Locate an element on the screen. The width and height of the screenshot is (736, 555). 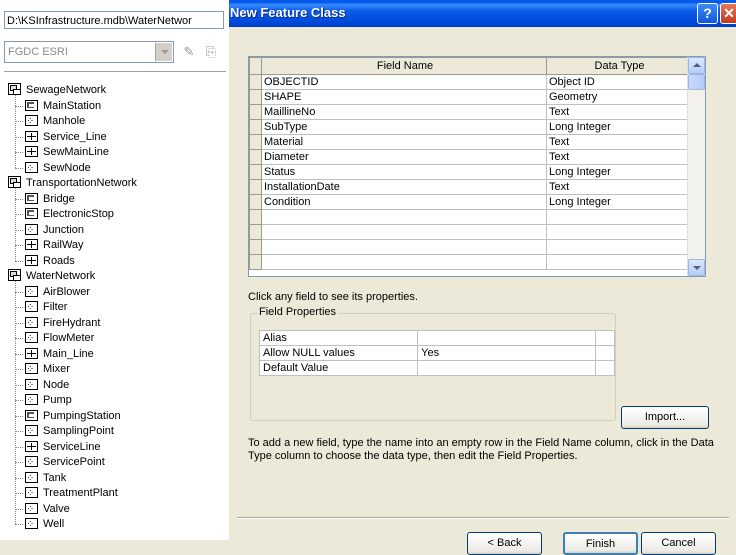
finish-button: Finish is located at coordinates (600, 543).